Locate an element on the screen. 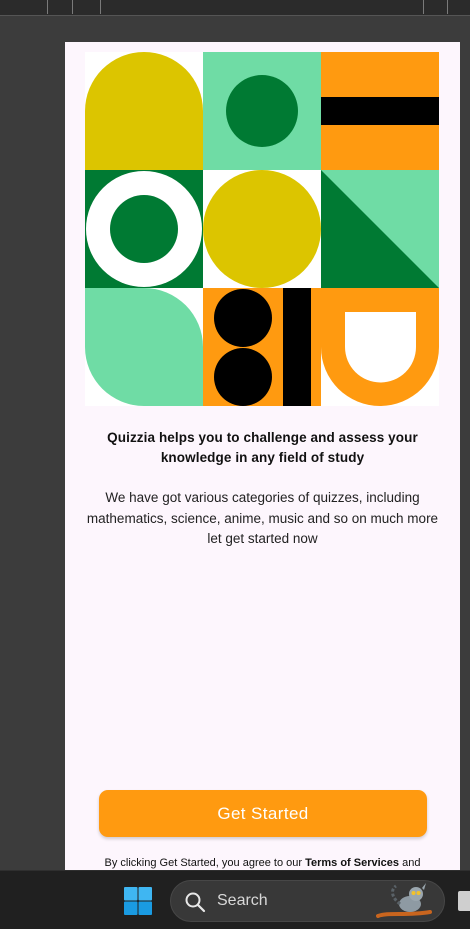 This screenshot has width=470, height=929. taskbar-app-icon is located at coordinates (464, 901).